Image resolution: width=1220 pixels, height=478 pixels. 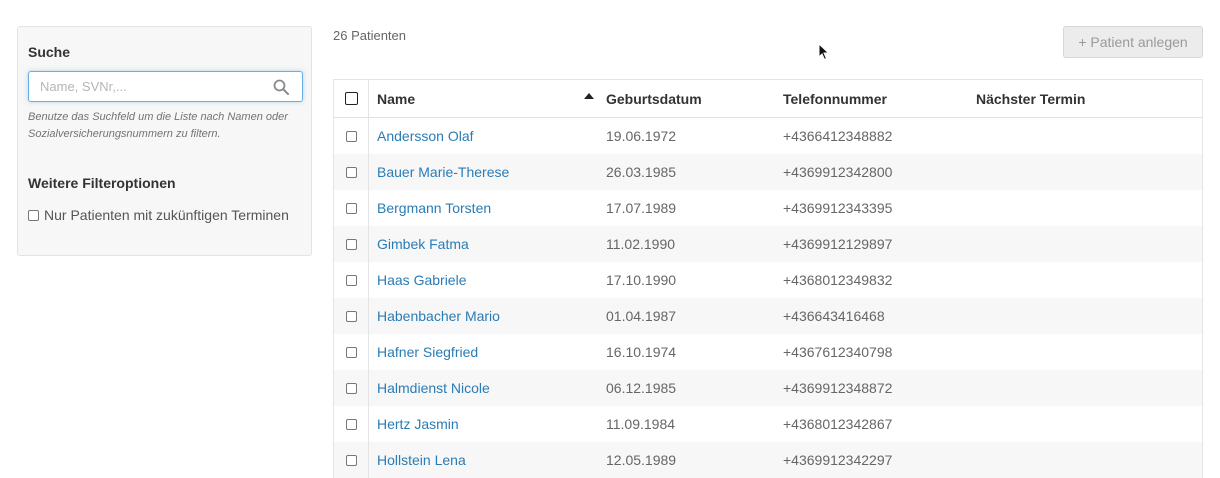 I want to click on patient-count: 26 Patienten, so click(x=370, y=35).